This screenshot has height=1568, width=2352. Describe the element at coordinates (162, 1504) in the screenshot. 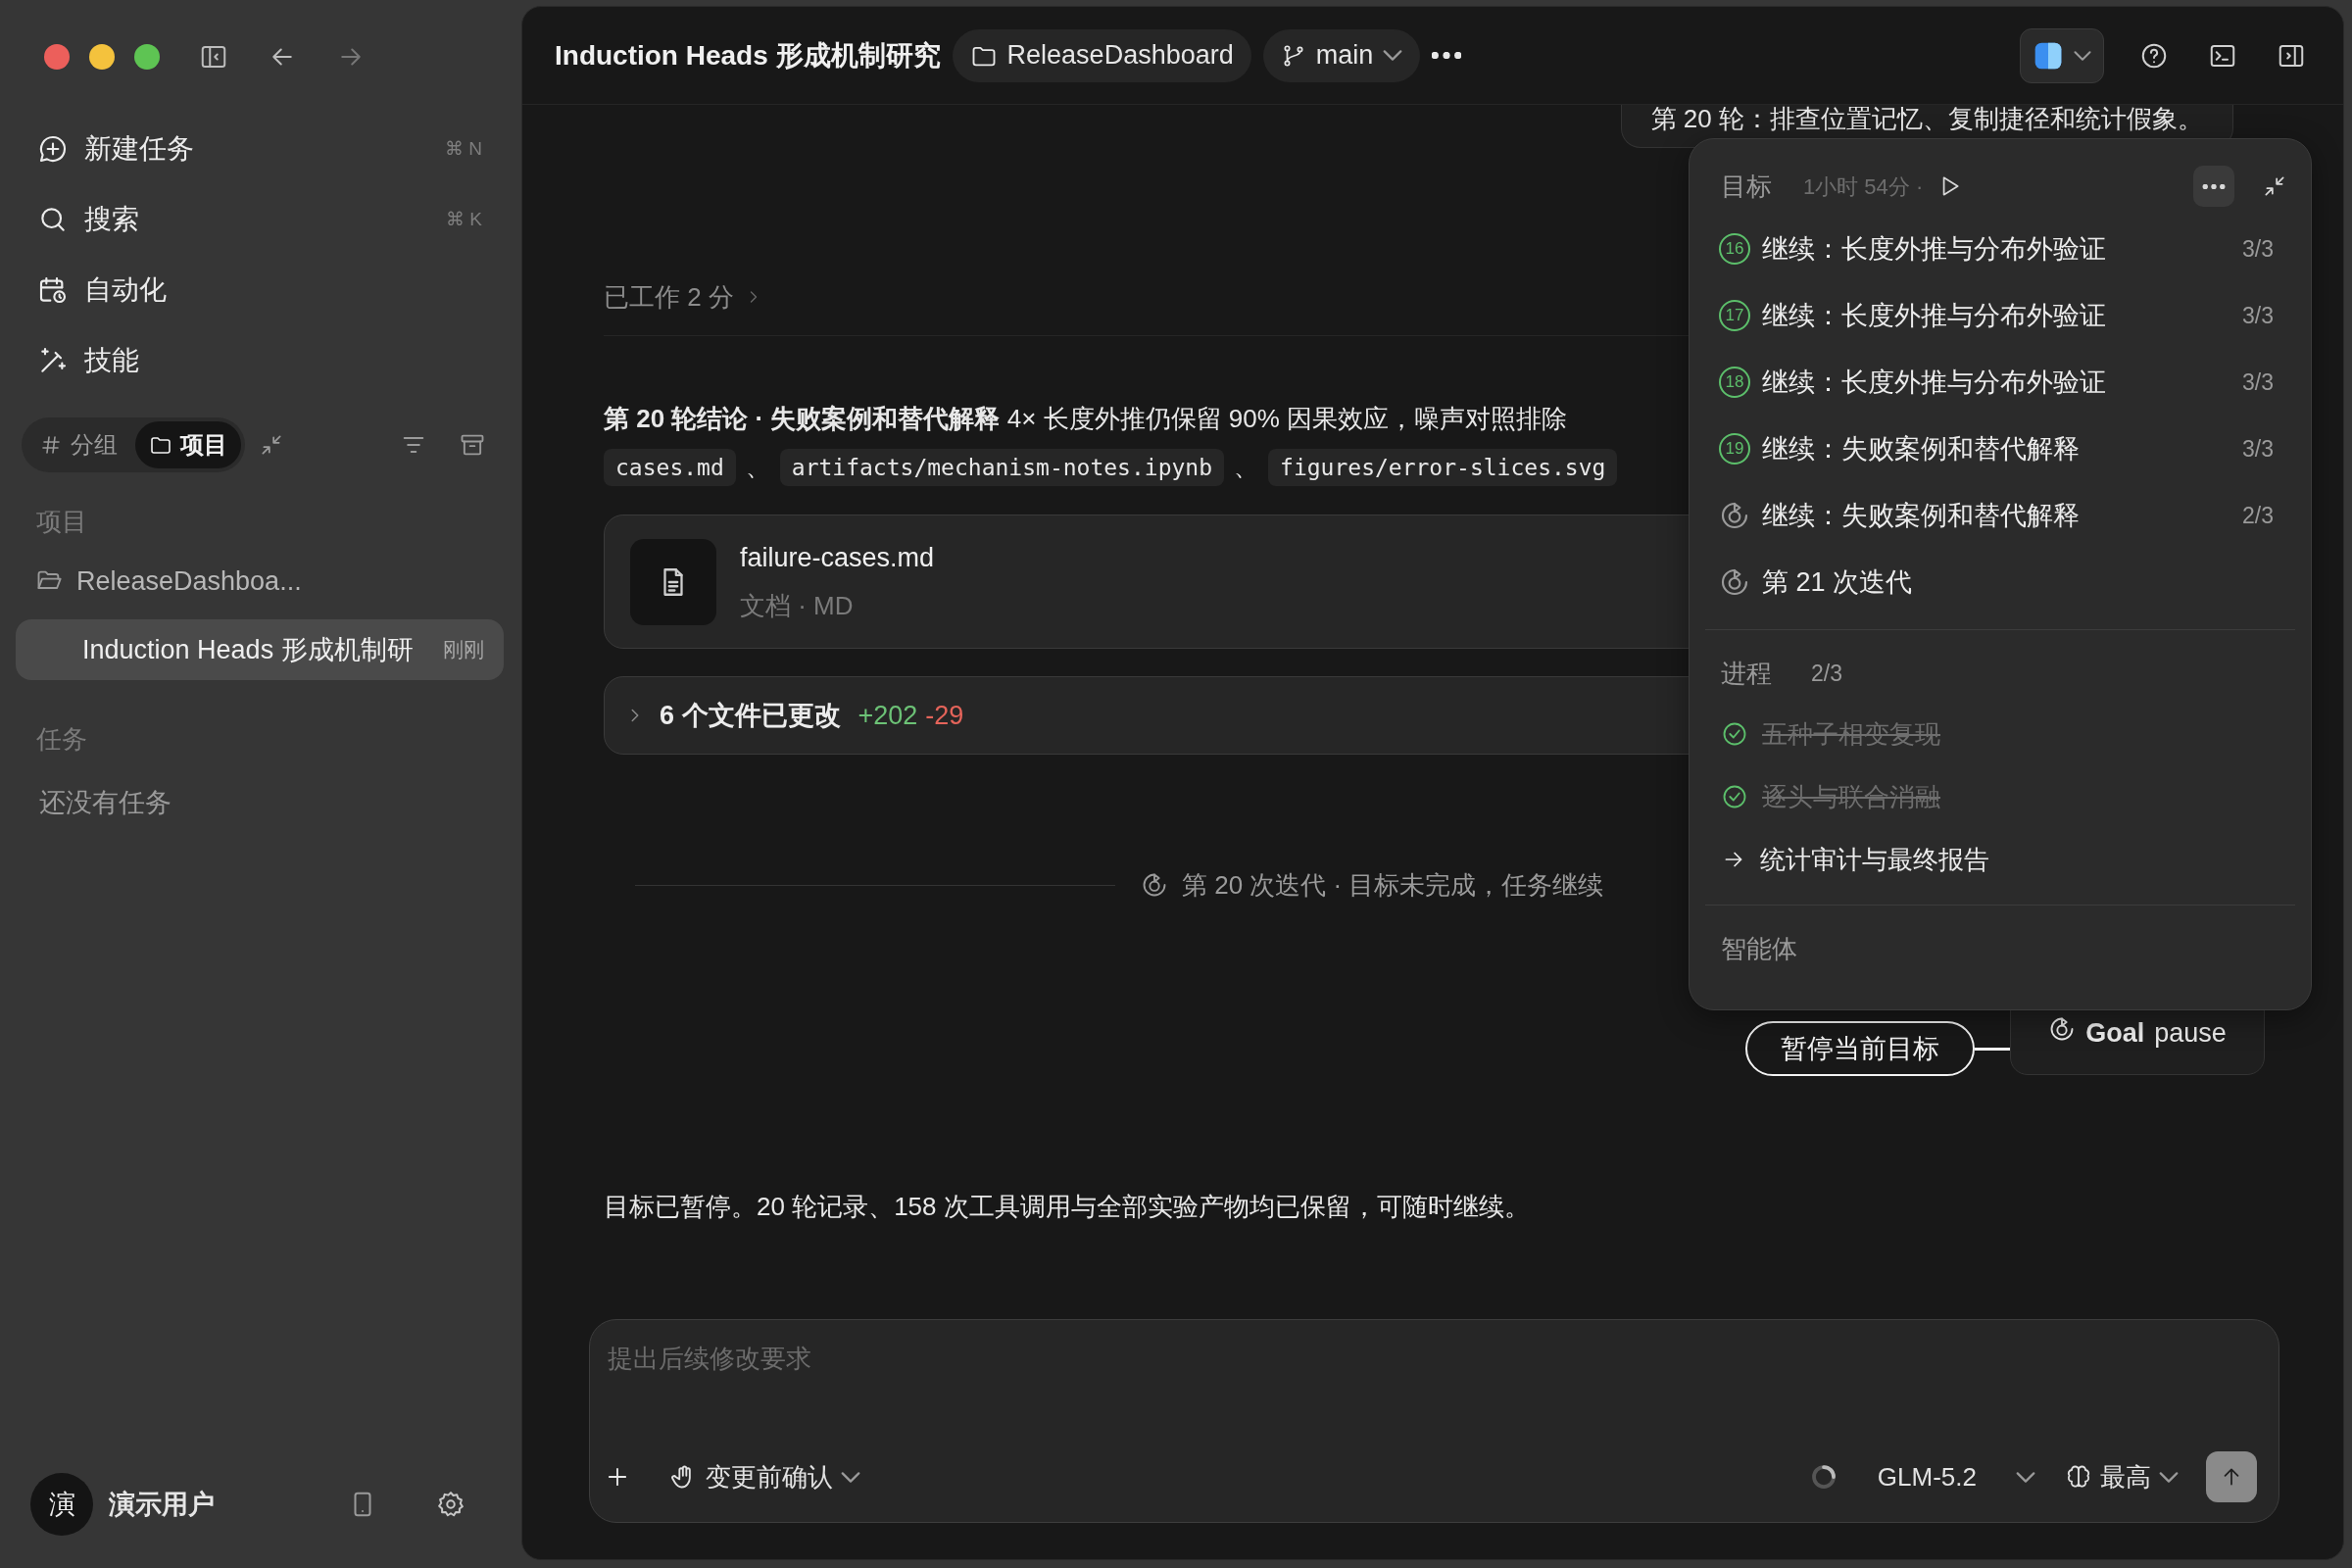

I see `user-name: 演示用户` at that location.